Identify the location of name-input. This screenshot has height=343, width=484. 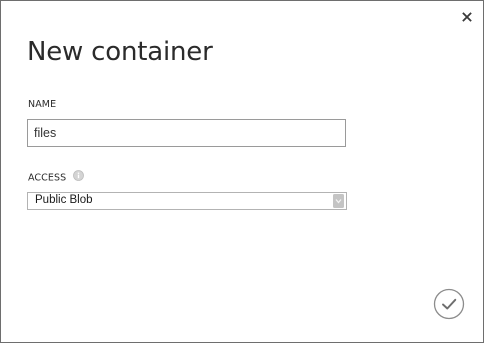
(186, 133).